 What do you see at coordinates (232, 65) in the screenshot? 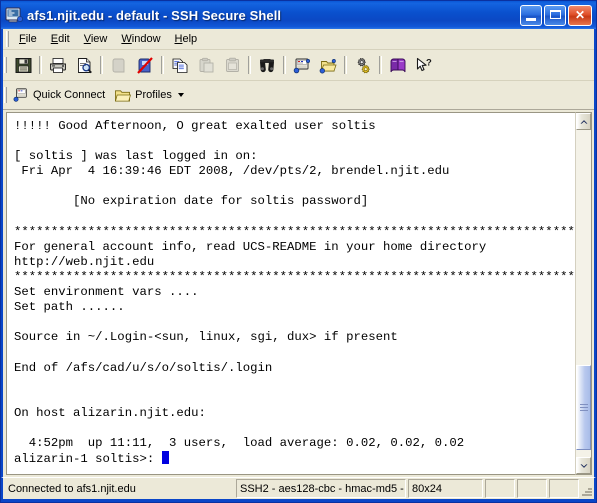
I see `clipboard-button` at bounding box center [232, 65].